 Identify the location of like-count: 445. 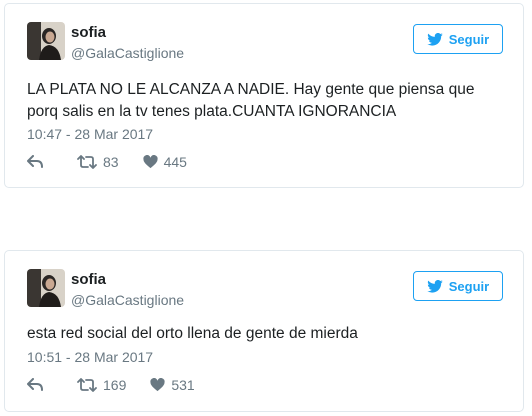
(175, 162).